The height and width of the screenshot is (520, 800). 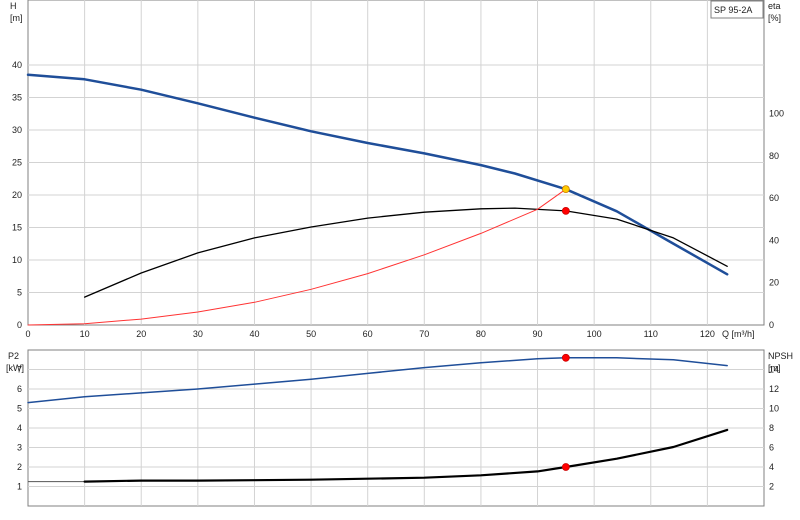 What do you see at coordinates (424, 334) in the screenshot?
I see `x-tick-label: 70` at bounding box center [424, 334].